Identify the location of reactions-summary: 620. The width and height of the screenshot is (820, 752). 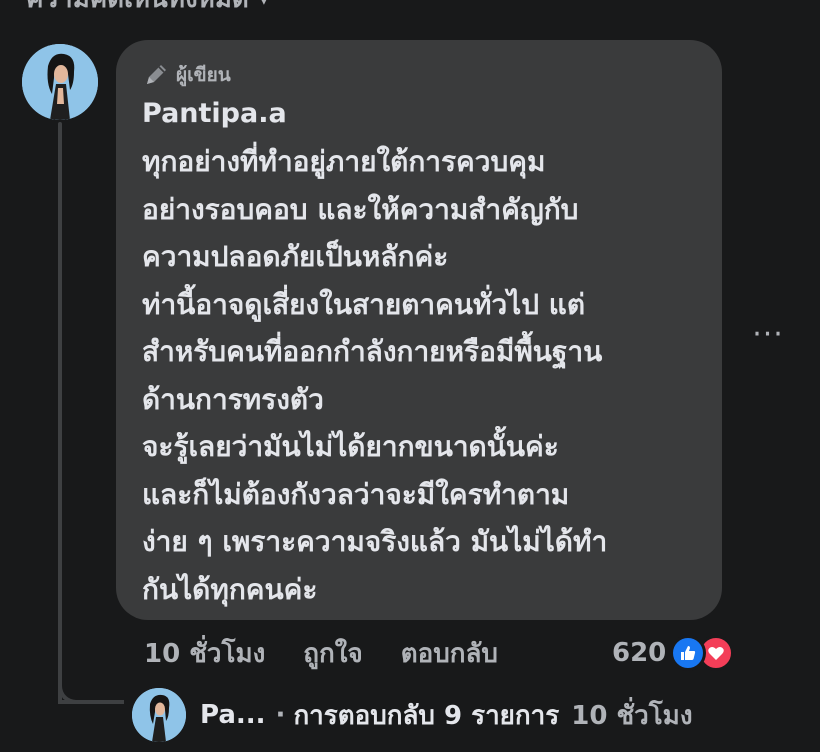
(673, 653).